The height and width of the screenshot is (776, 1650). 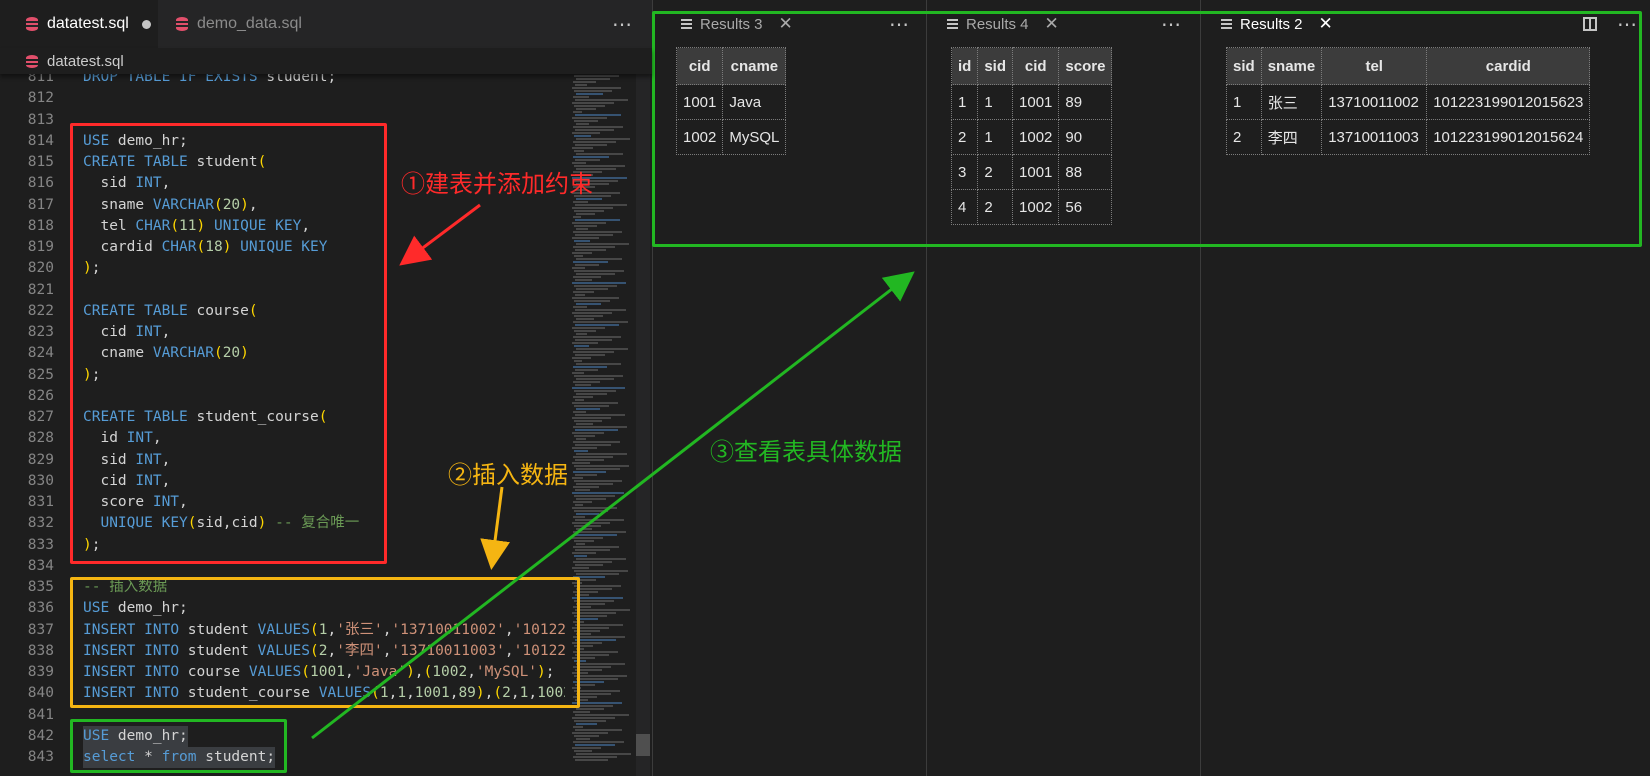 I want to click on breadcrumb: datatest.sql, so click(x=326, y=61).